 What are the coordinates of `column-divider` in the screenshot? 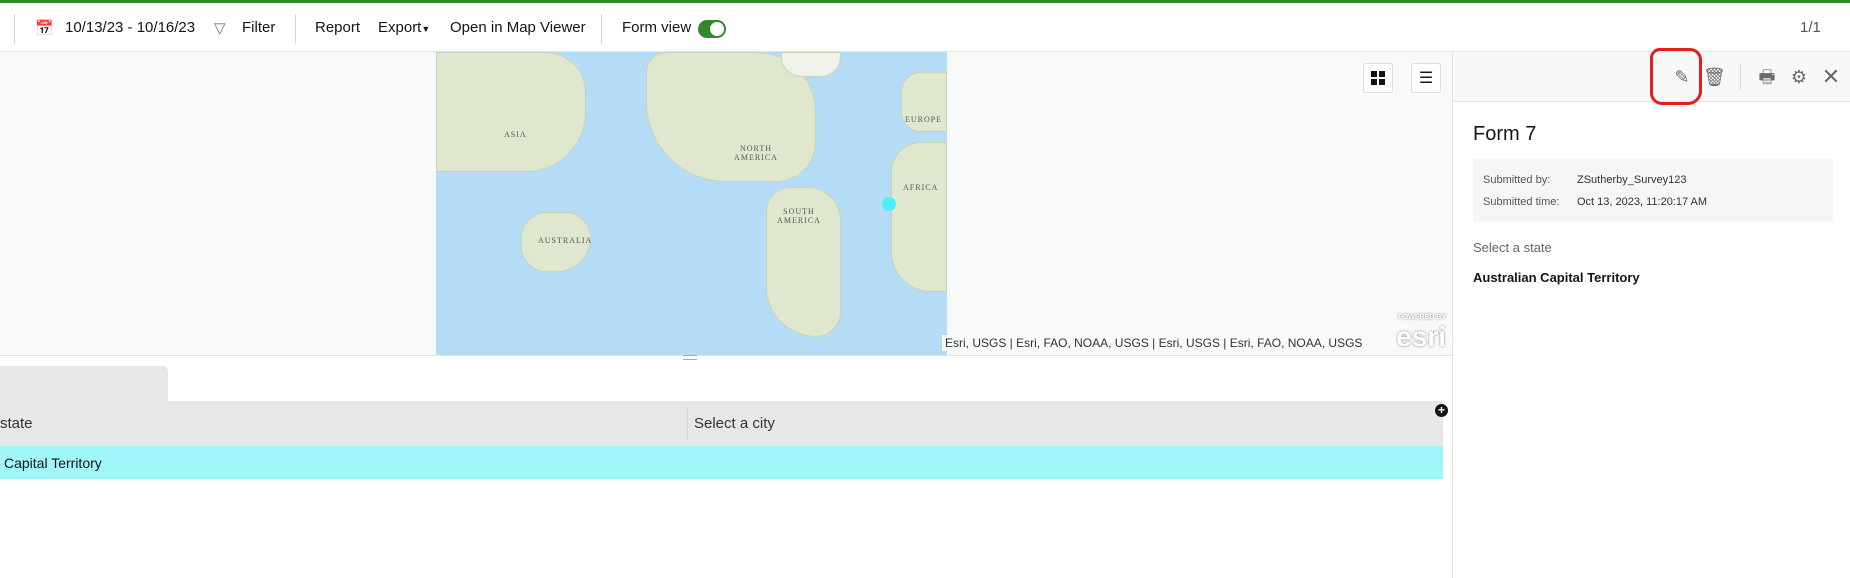 It's located at (687, 423).